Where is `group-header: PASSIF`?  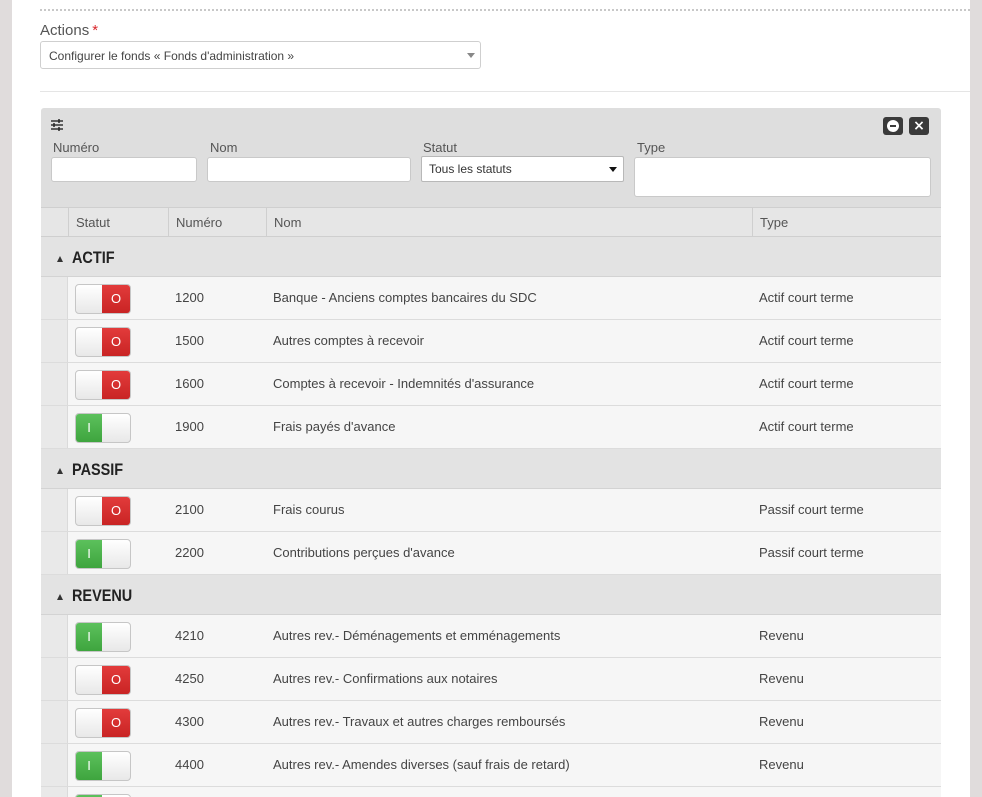 group-header: PASSIF is located at coordinates (491, 469).